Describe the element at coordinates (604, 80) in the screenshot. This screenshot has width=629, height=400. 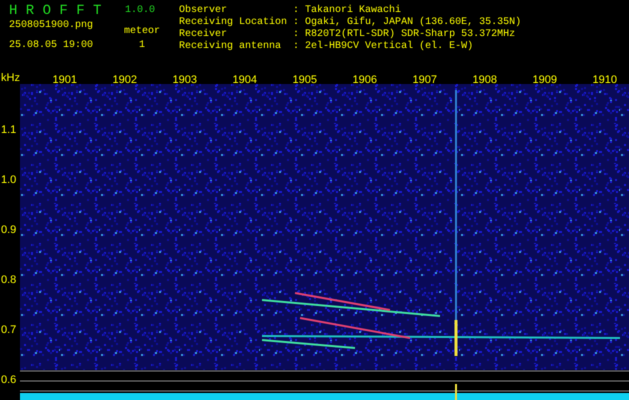
I see `axis-label: 1910` at that location.